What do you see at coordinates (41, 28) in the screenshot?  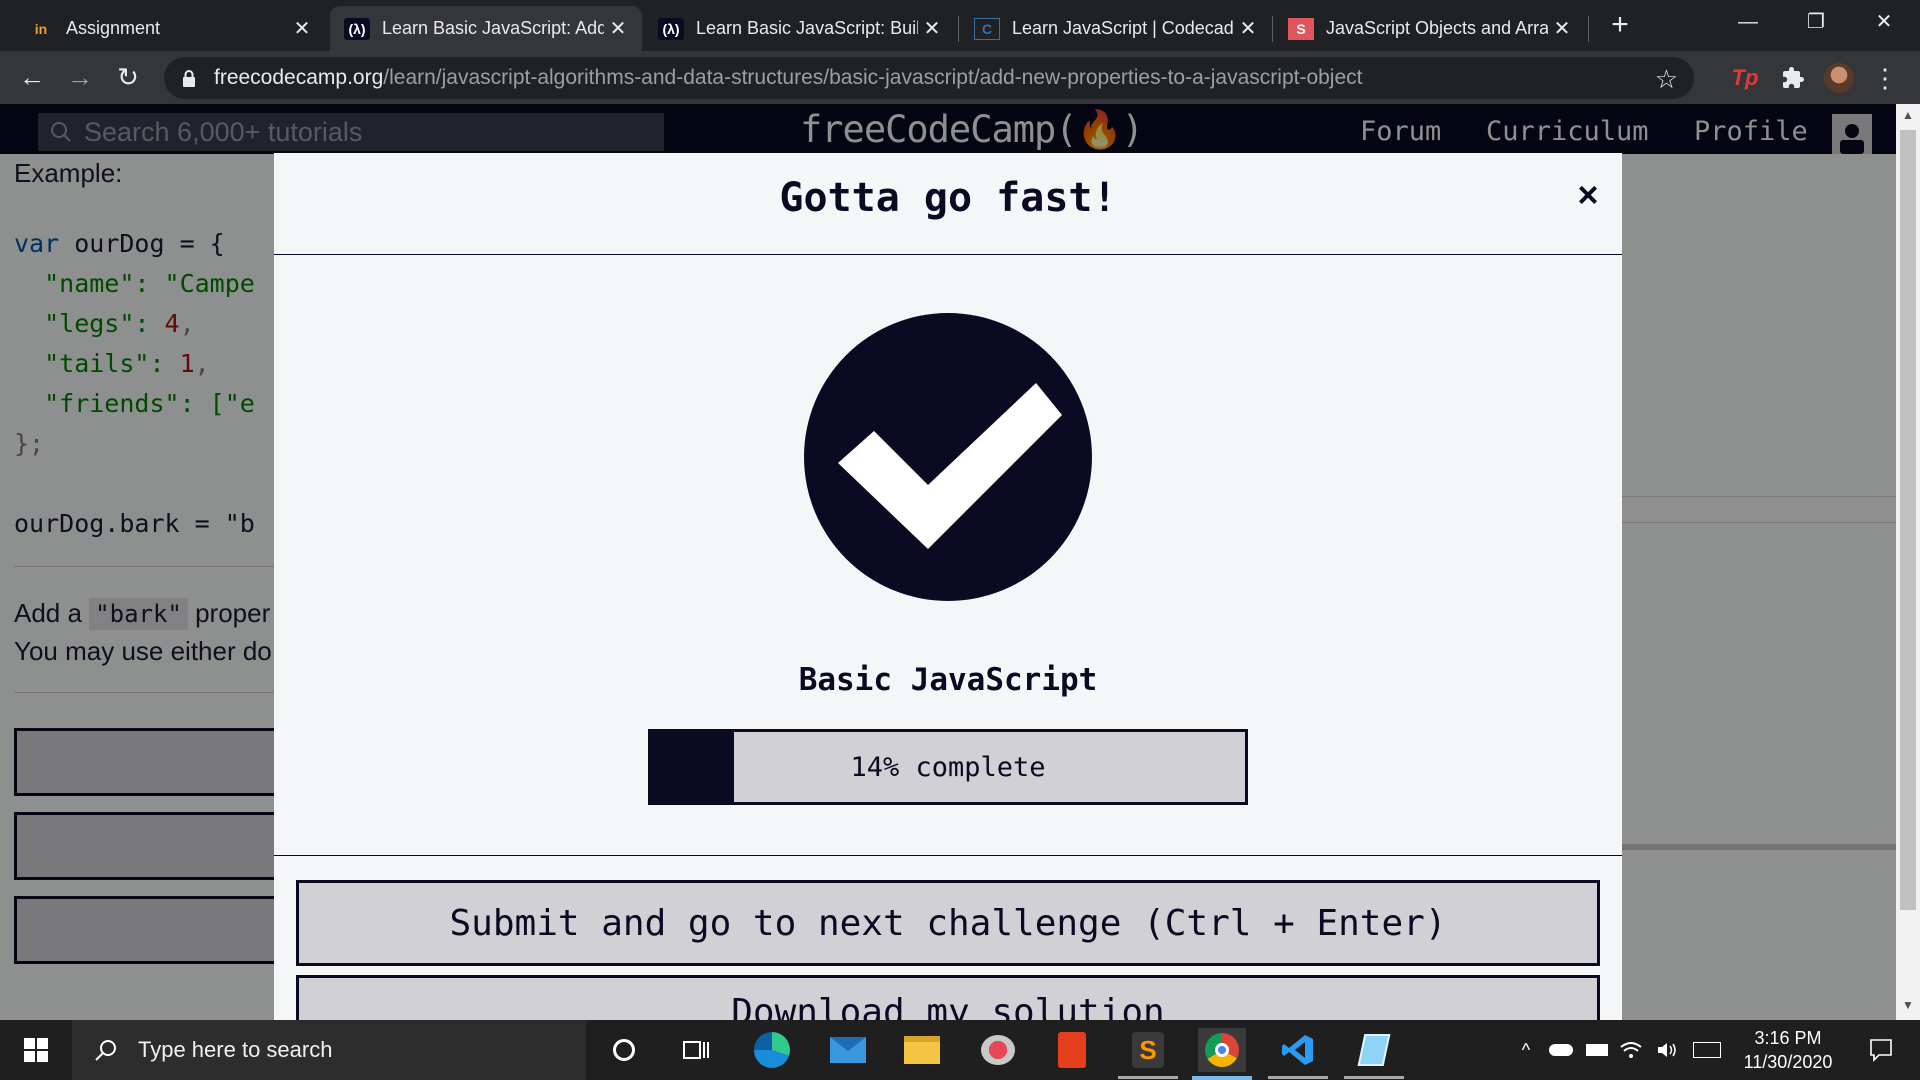 I see `instructure-favicon-icon: in` at bounding box center [41, 28].